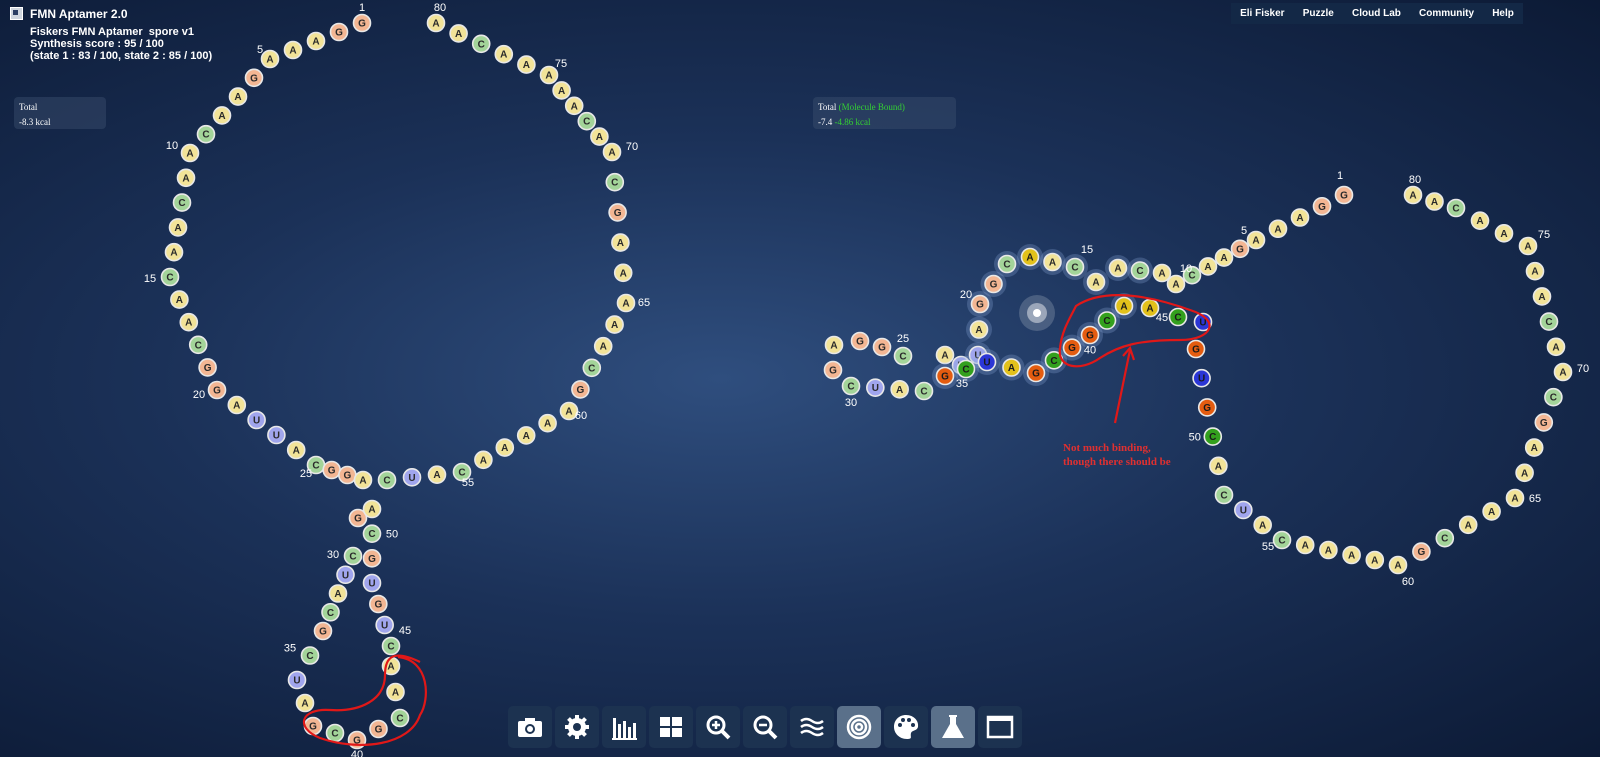 The image size is (1600, 757). What do you see at coordinates (1434, 201) in the screenshot?
I see `nucleotide-79: A` at bounding box center [1434, 201].